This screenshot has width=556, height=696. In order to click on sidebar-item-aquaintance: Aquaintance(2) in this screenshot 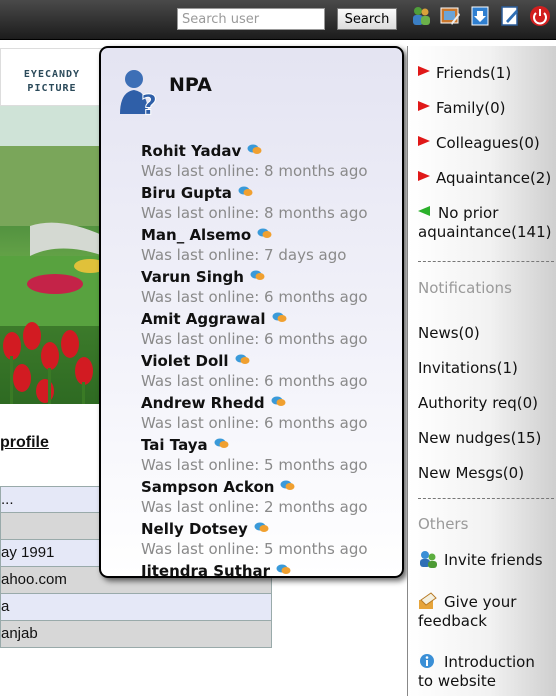, I will do `click(487, 178)`.